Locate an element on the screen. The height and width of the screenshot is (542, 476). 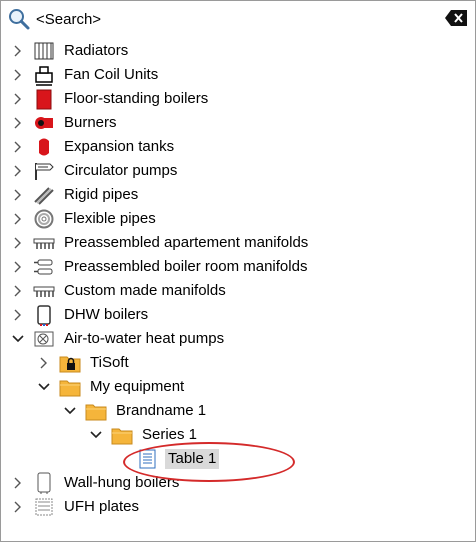
pump-icon is located at coordinates (44, 171).